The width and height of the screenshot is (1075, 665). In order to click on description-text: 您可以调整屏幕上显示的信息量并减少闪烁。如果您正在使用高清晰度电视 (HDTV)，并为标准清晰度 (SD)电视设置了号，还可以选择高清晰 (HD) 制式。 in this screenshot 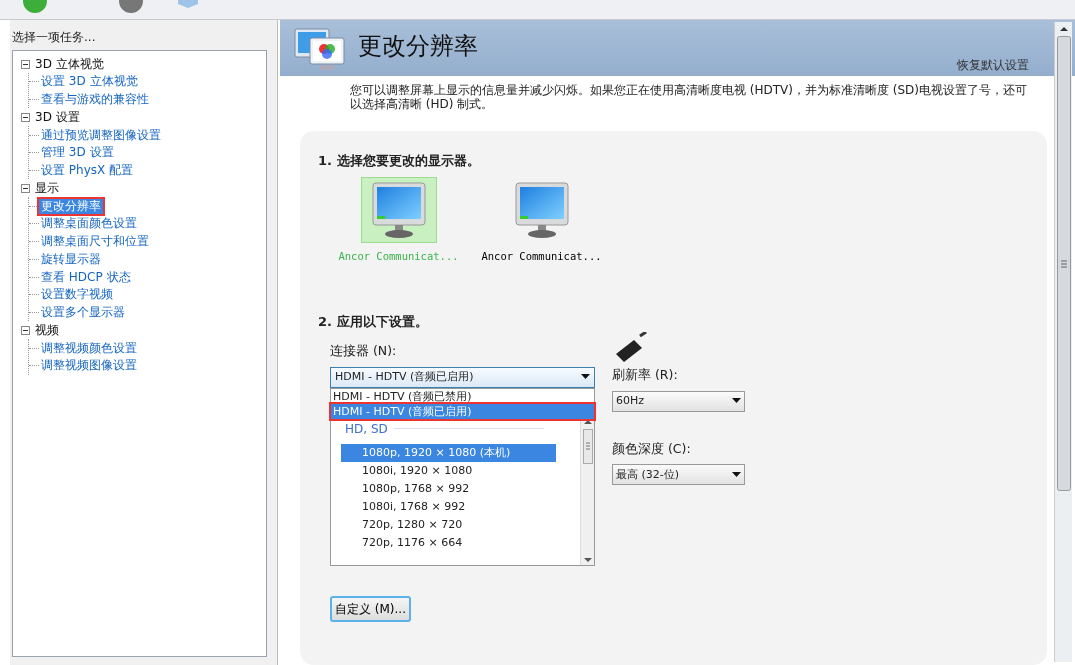, I will do `click(689, 97)`.